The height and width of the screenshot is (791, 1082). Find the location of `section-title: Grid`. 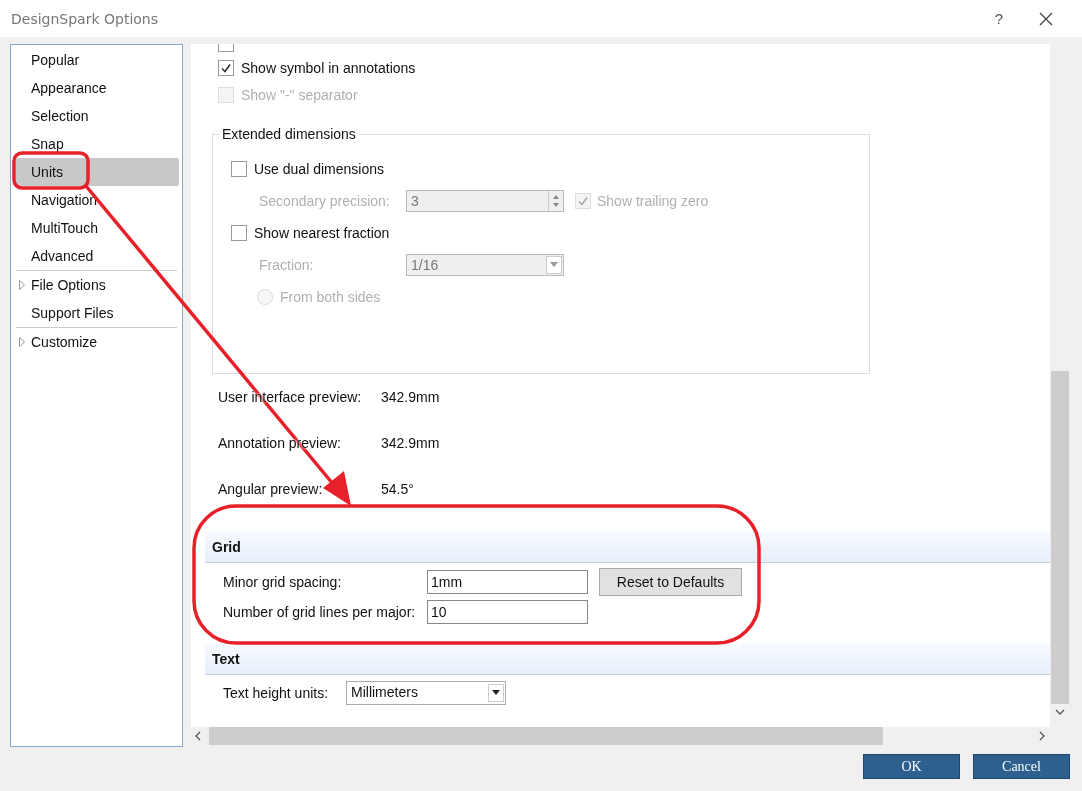

section-title: Grid is located at coordinates (226, 546).